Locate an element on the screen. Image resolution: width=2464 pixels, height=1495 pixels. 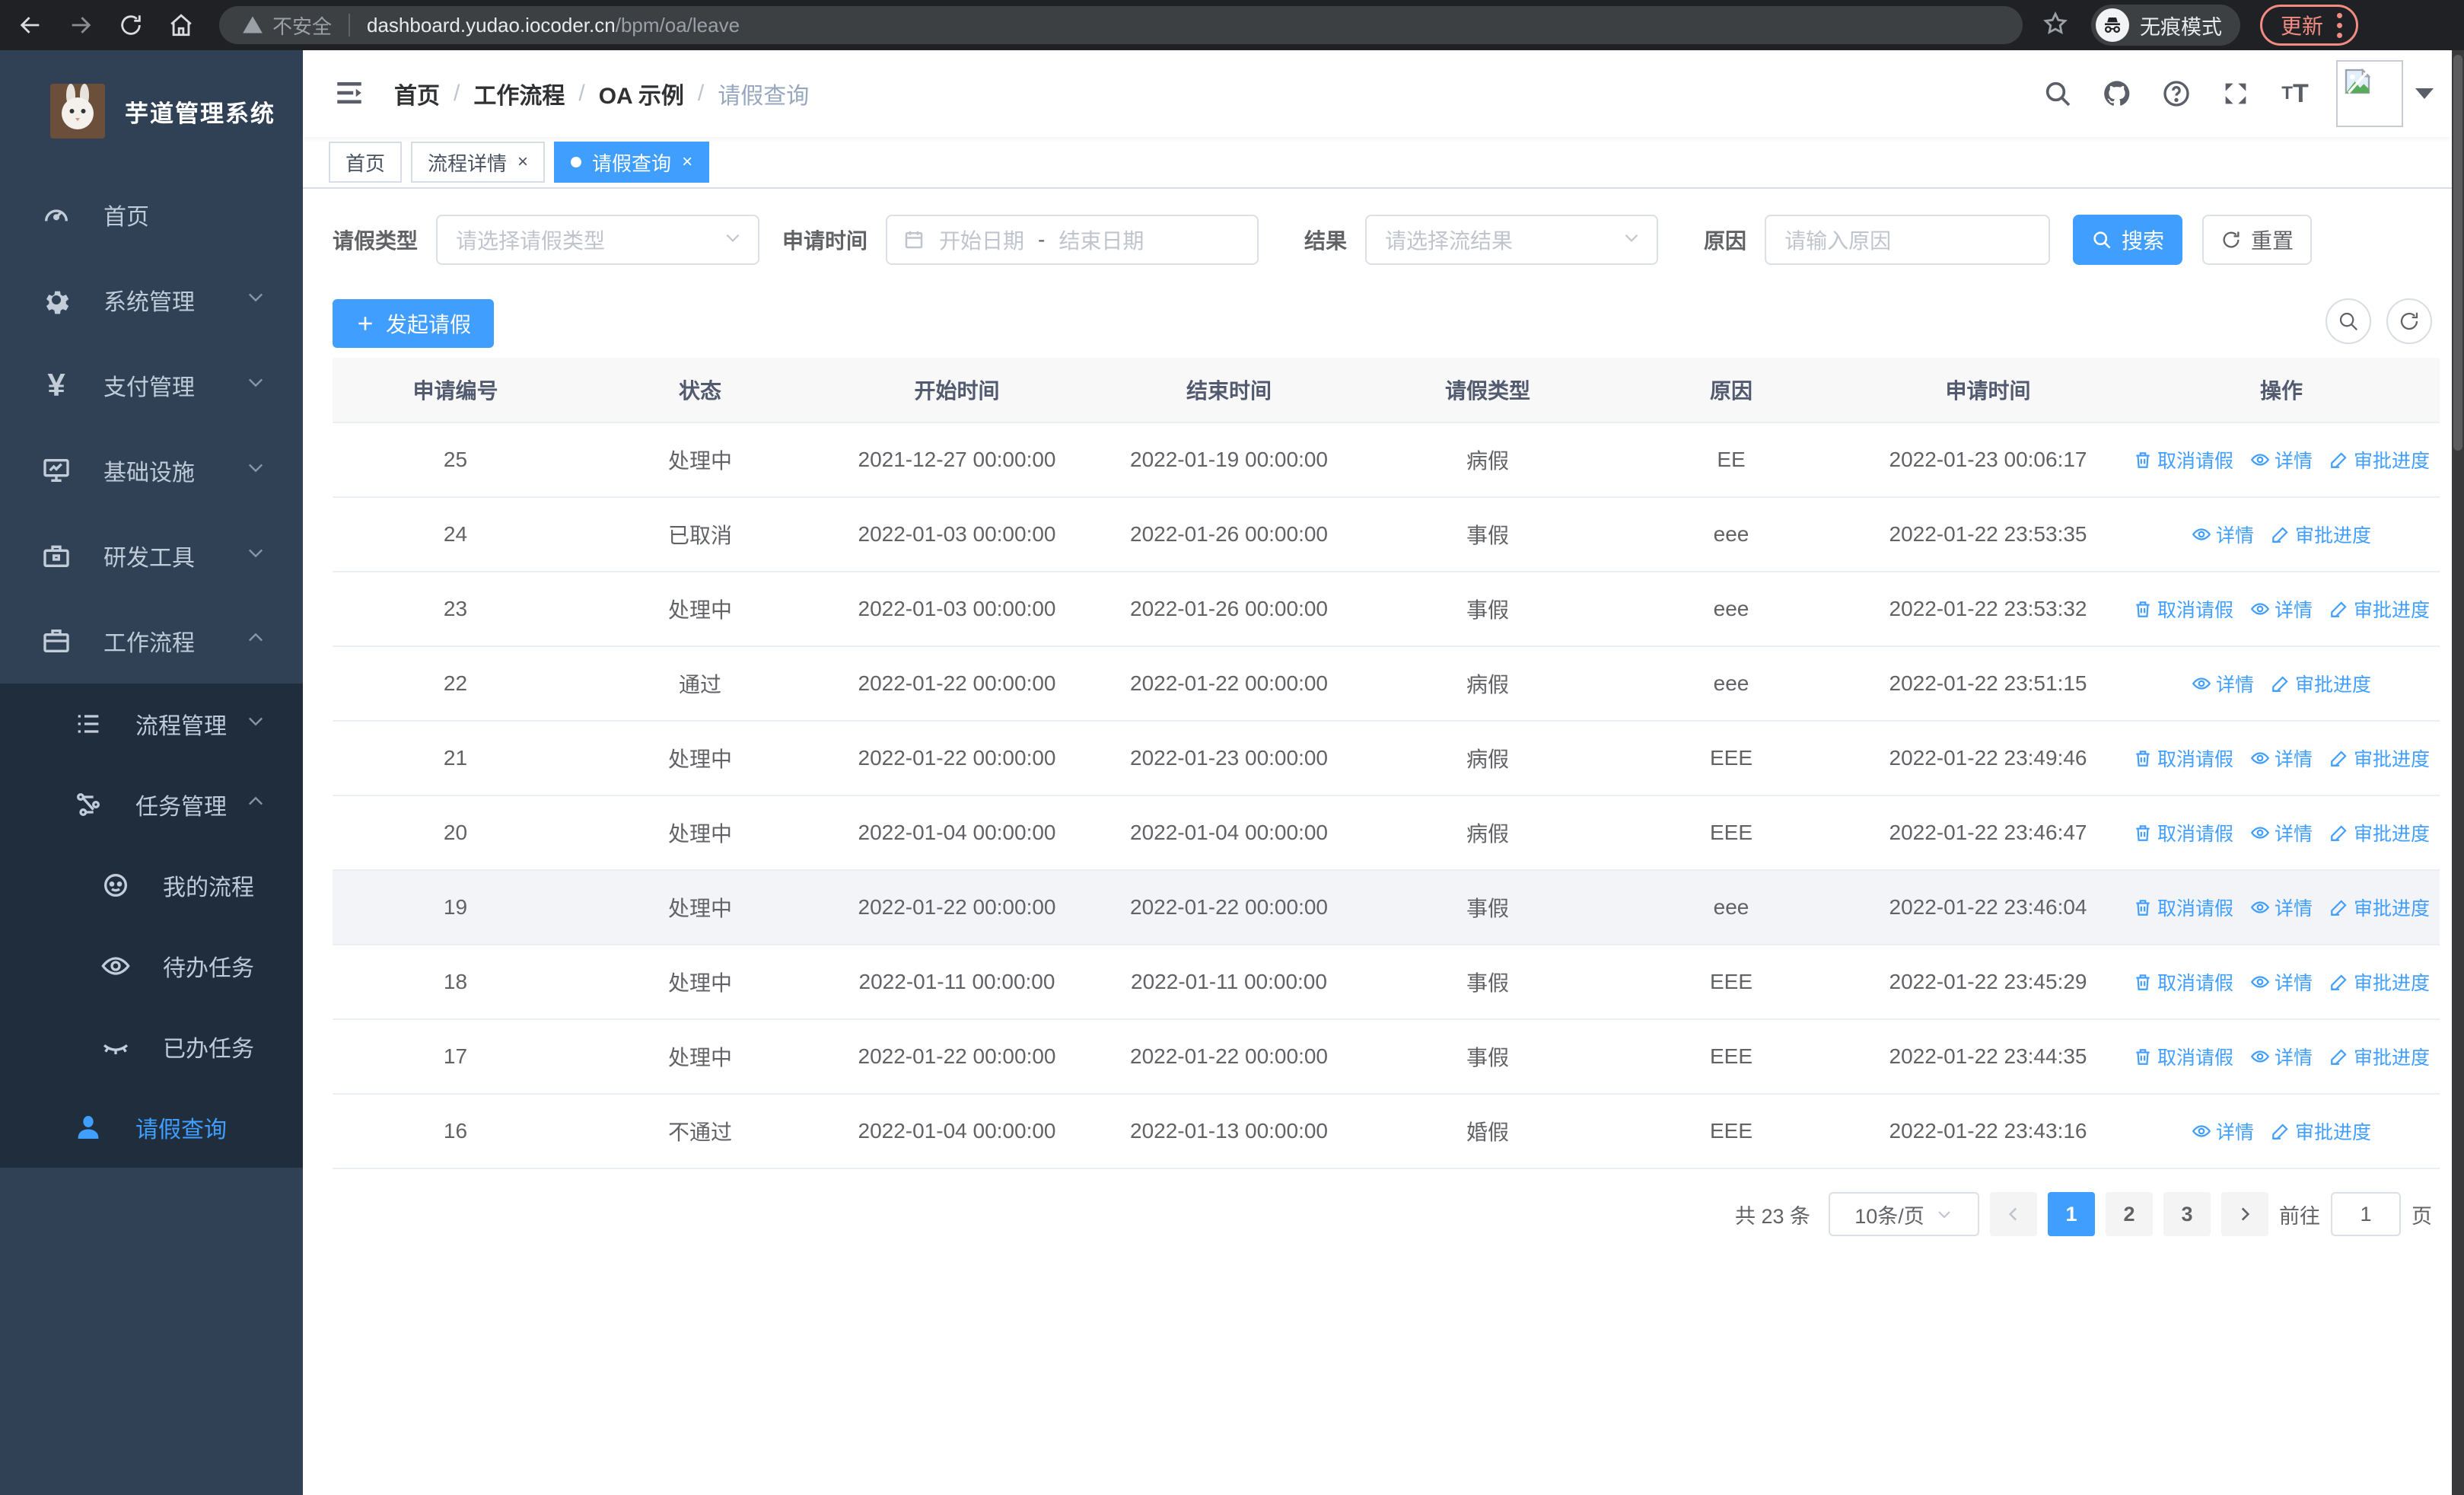
navbar-actions: TT is located at coordinates (2236, 94).